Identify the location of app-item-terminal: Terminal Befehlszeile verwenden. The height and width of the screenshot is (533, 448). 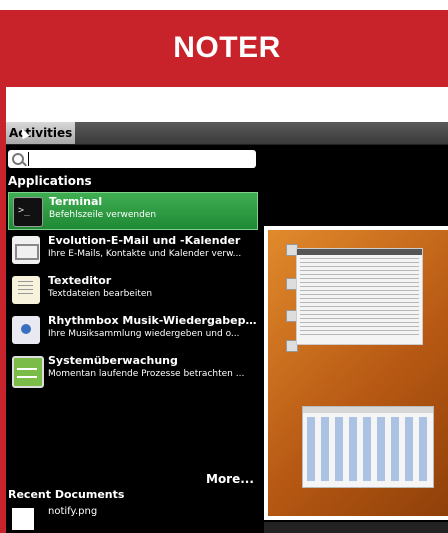
(133, 211).